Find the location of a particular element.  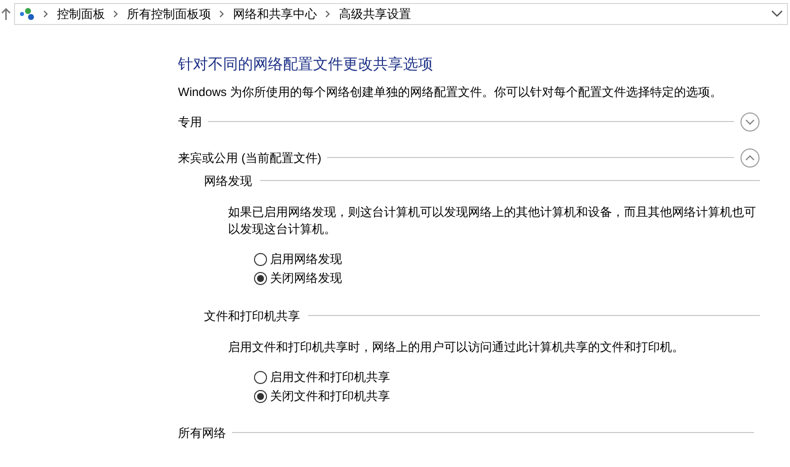

radio-option: 关闭文件和打印机共享 is located at coordinates (322, 396).